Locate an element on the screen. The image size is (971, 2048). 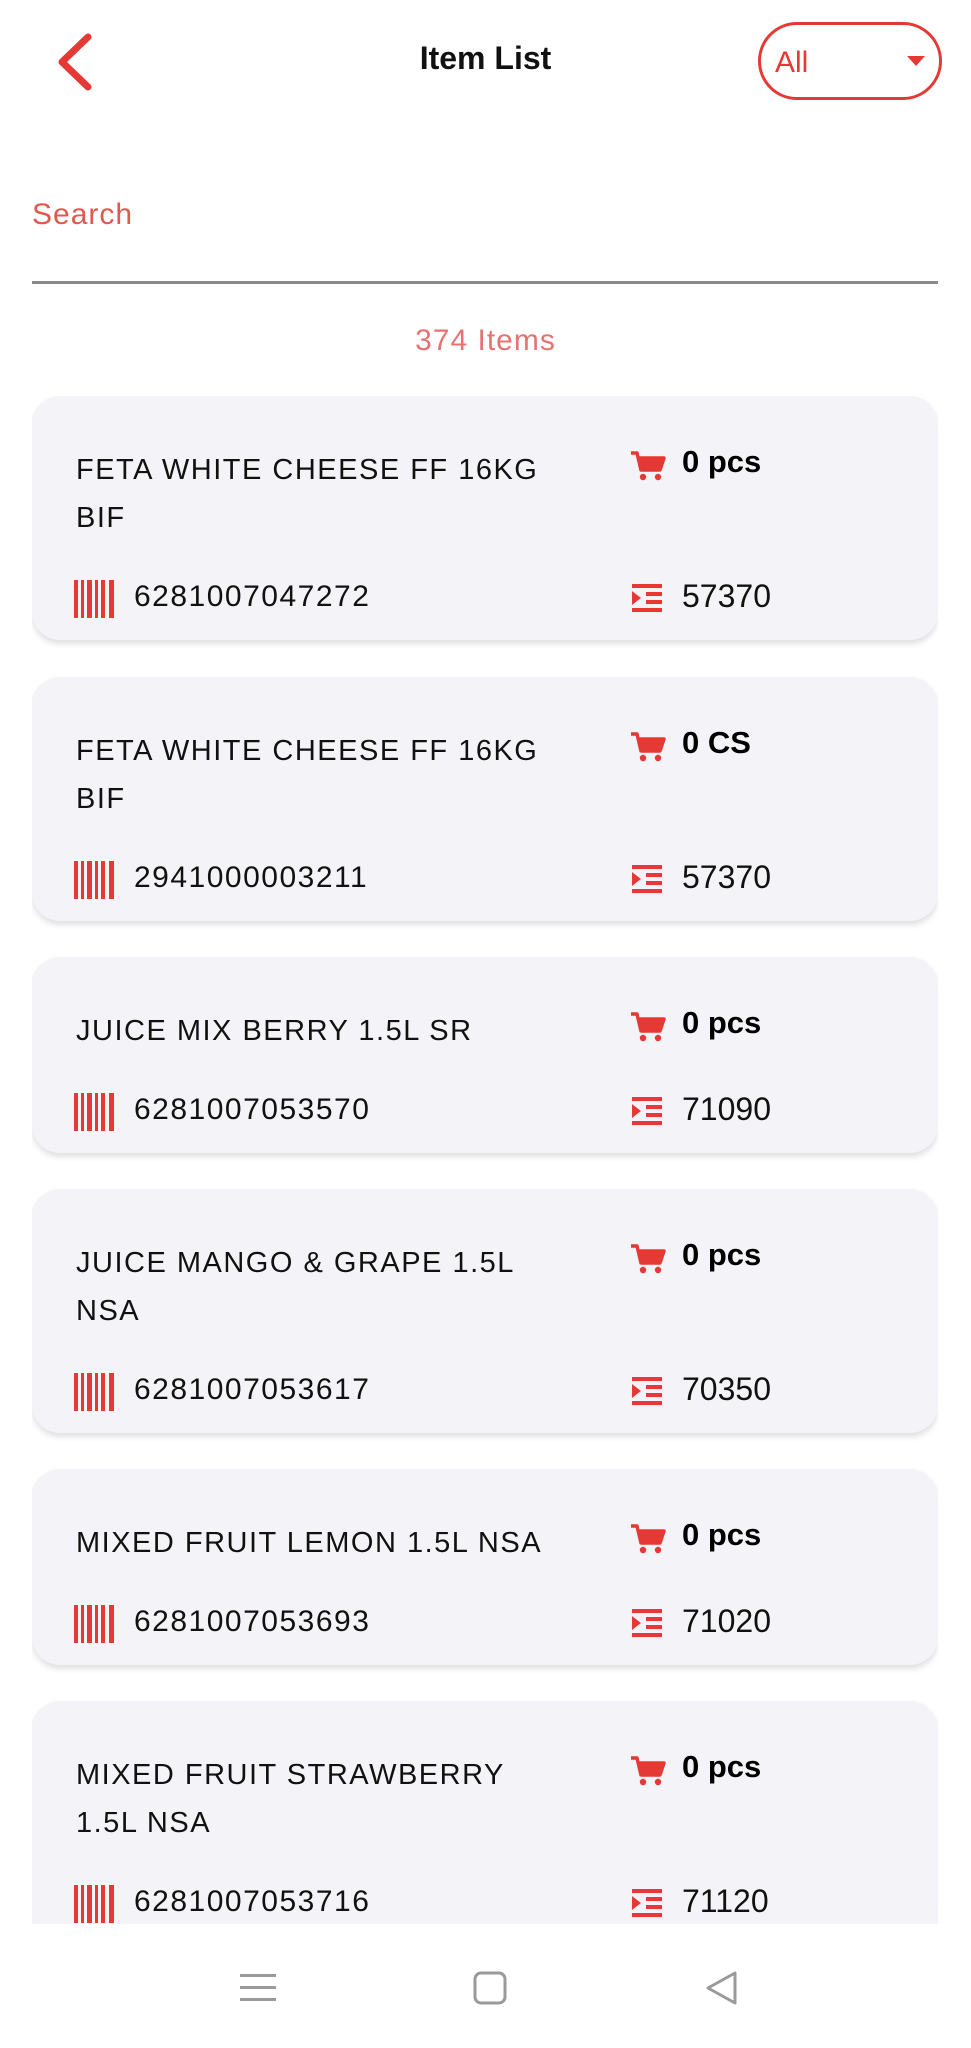
menu-icon is located at coordinates (258, 1987).